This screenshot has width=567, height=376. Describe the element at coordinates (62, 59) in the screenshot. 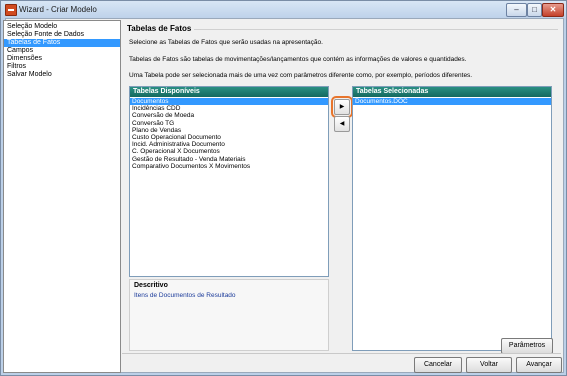

I see `nav-item-dimensoes: Dimensões` at that location.